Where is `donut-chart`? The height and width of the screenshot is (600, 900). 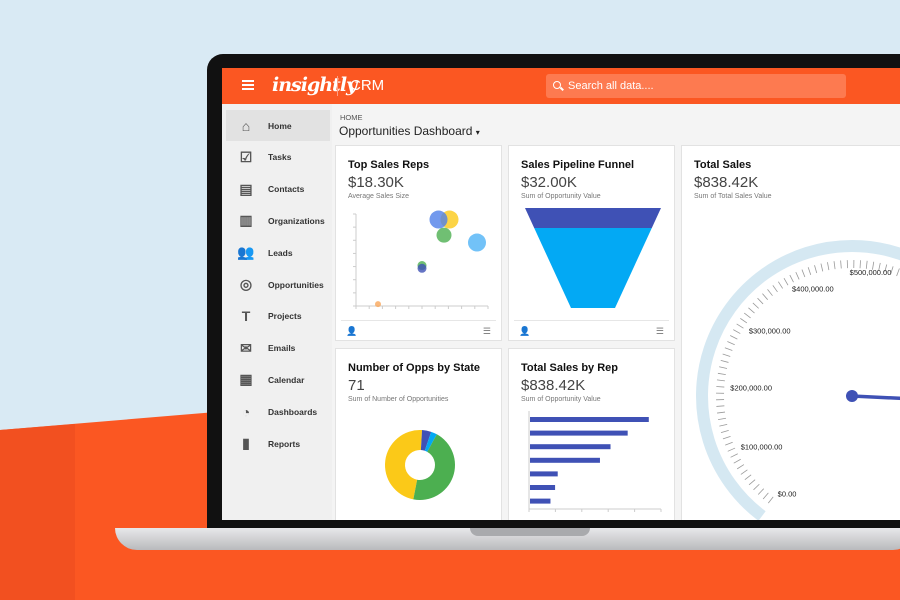 donut-chart is located at coordinates (420, 465).